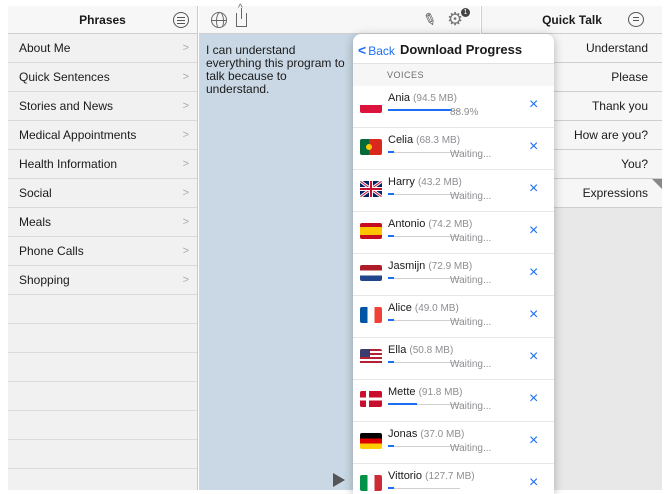 The width and height of the screenshot is (667, 494). I want to click on share-icon, so click(241, 15).